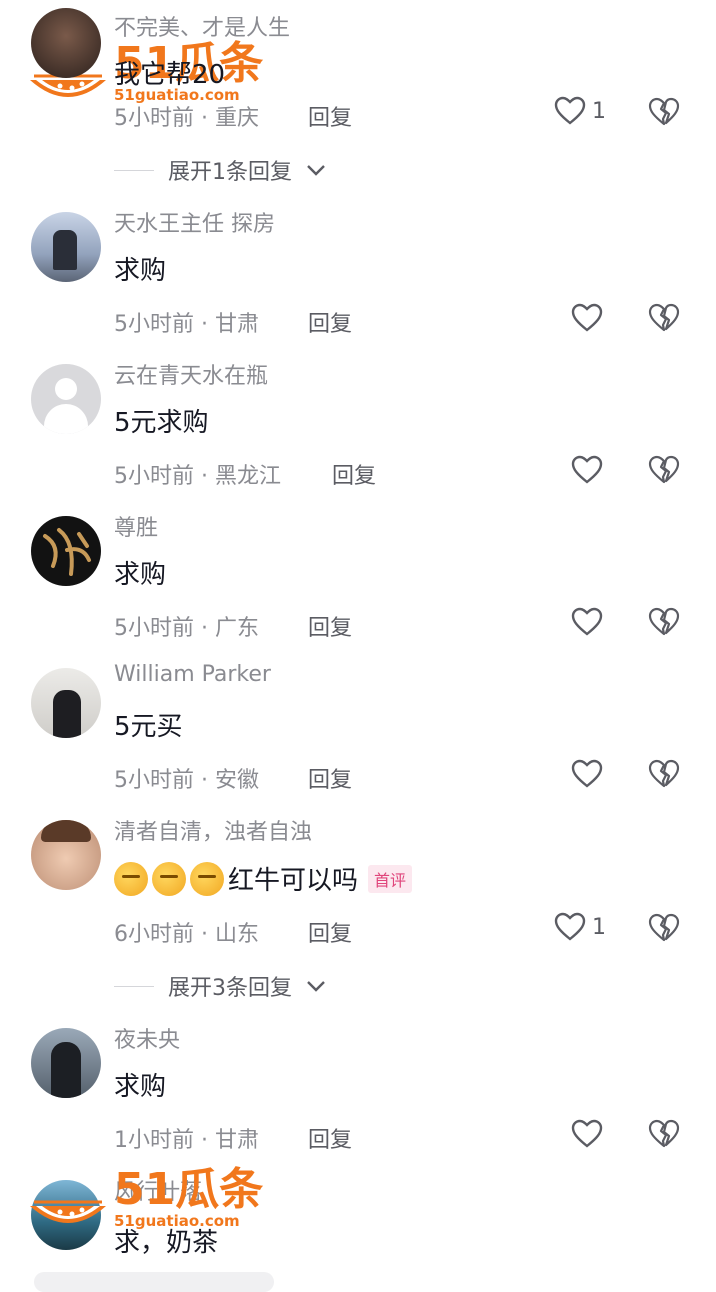 Image resolution: width=716 pixels, height=1292 pixels. I want to click on default-avatar-body, so click(66, 419).